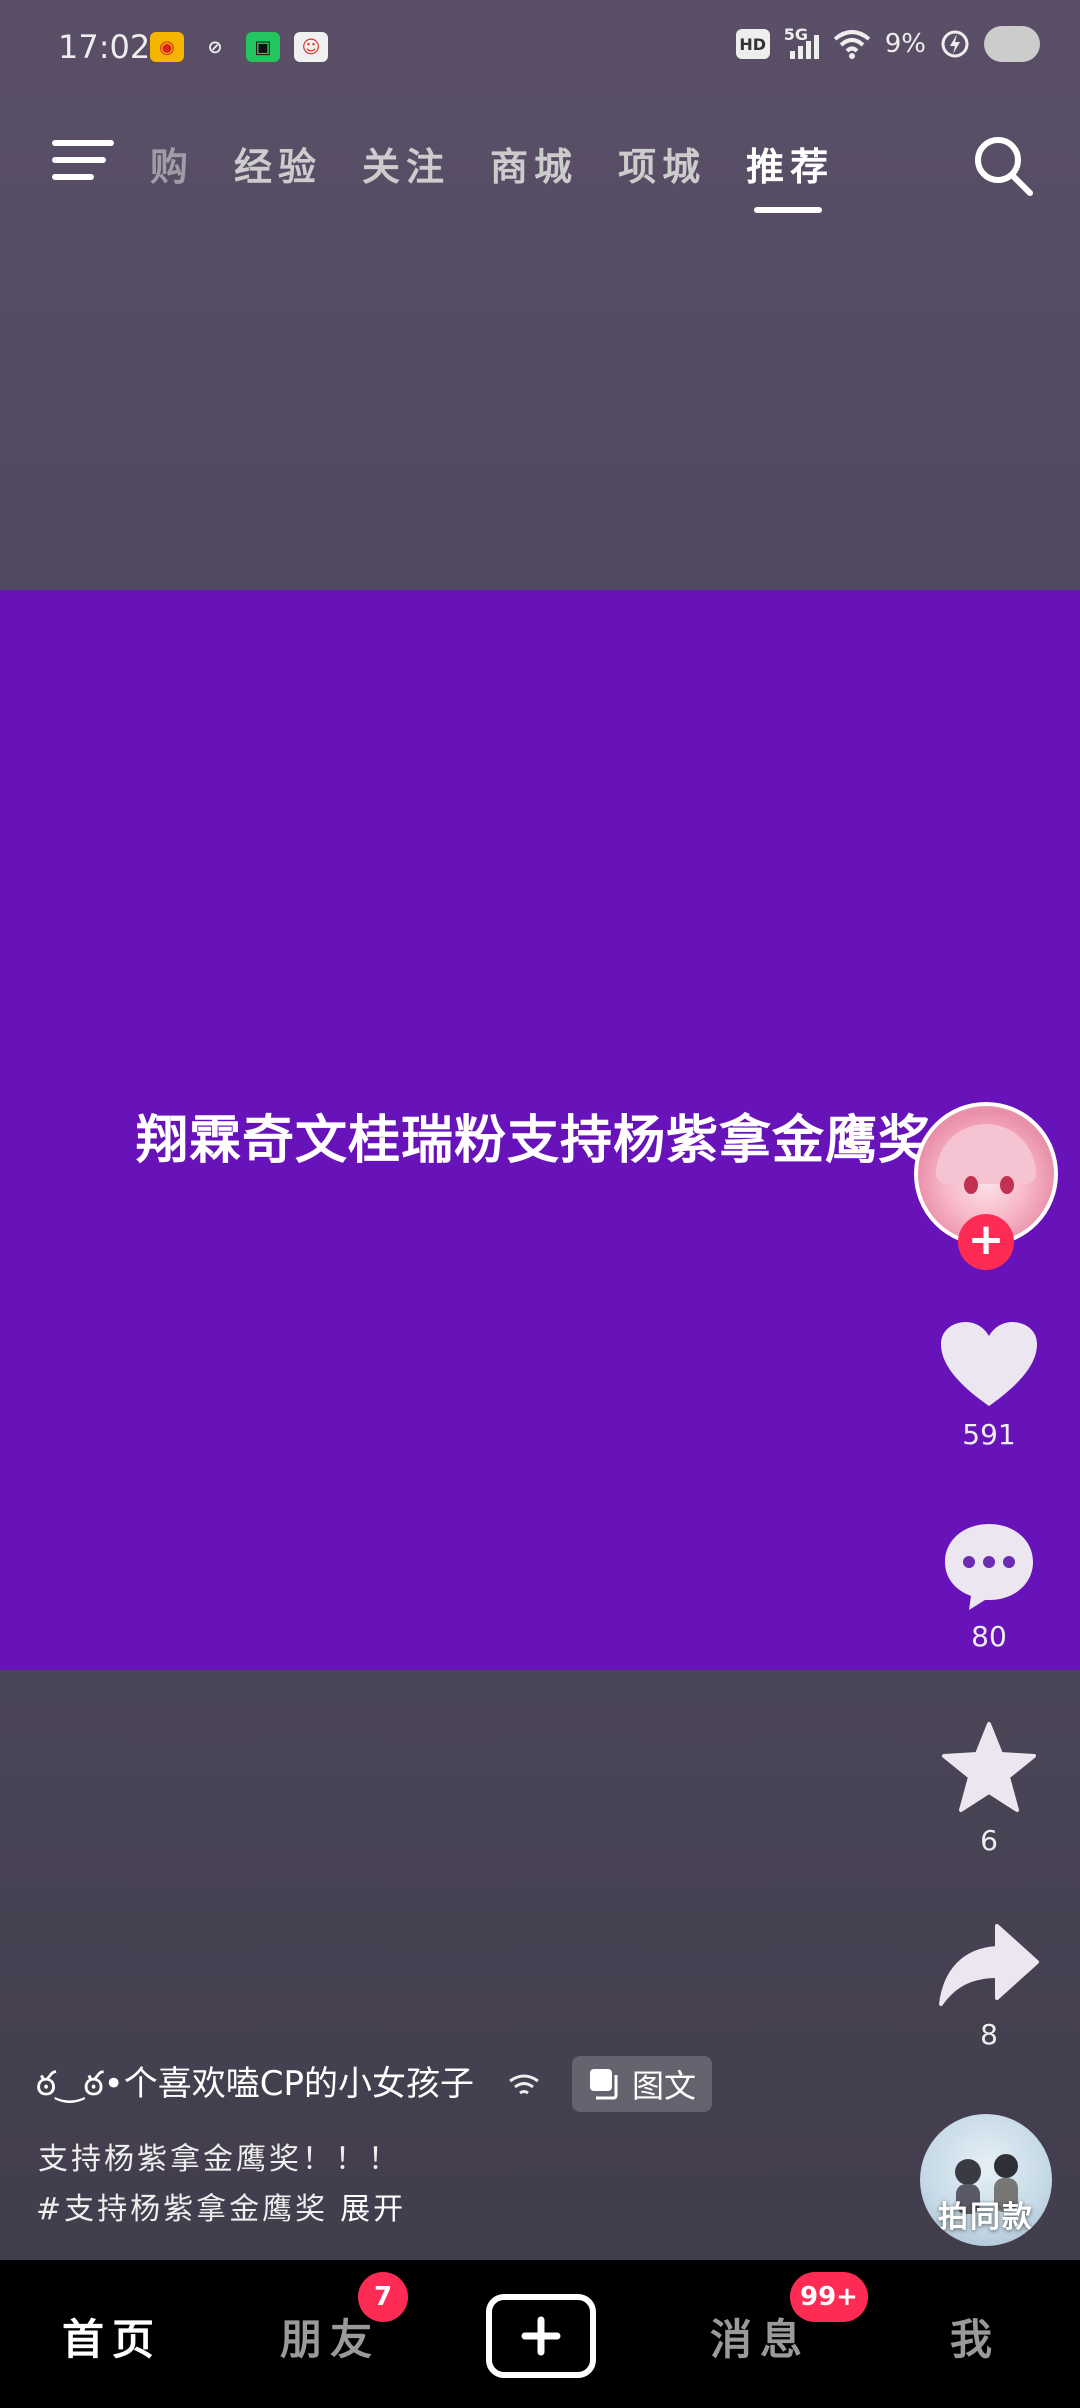 The height and width of the screenshot is (2408, 1080). Describe the element at coordinates (112, 2336) in the screenshot. I see `tab-home: 首页` at that location.